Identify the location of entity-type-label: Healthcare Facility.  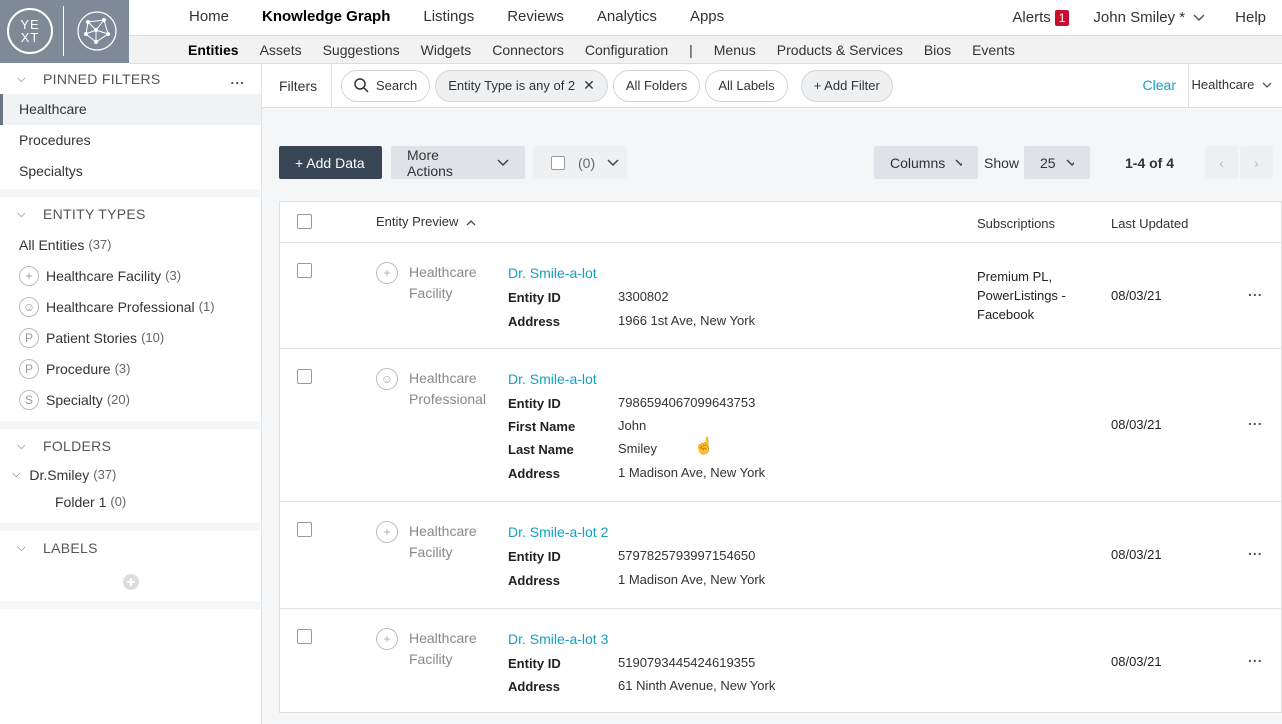
(104, 275).